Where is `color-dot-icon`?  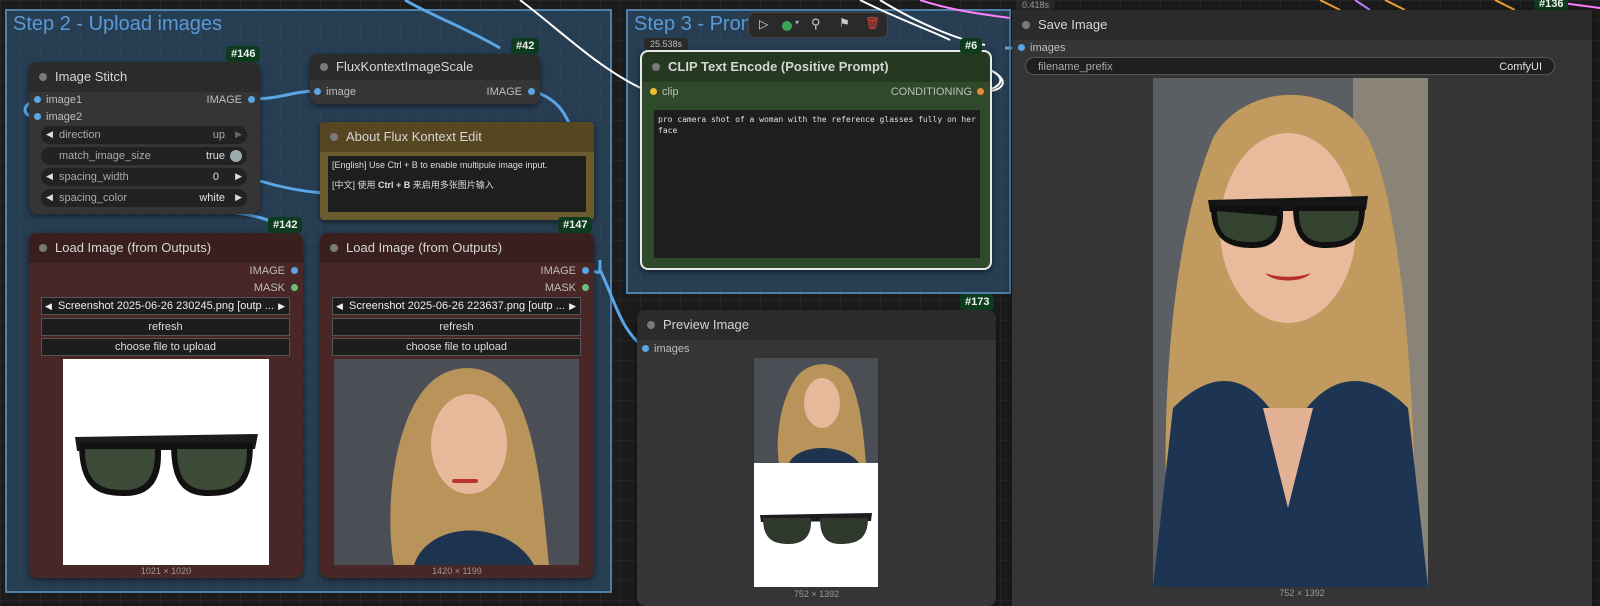 color-dot-icon is located at coordinates (787, 26).